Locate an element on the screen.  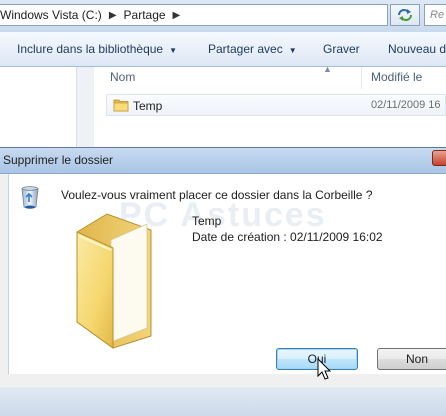
include-in-library-label: Inclure dans la bibliothèque is located at coordinates (90, 49).